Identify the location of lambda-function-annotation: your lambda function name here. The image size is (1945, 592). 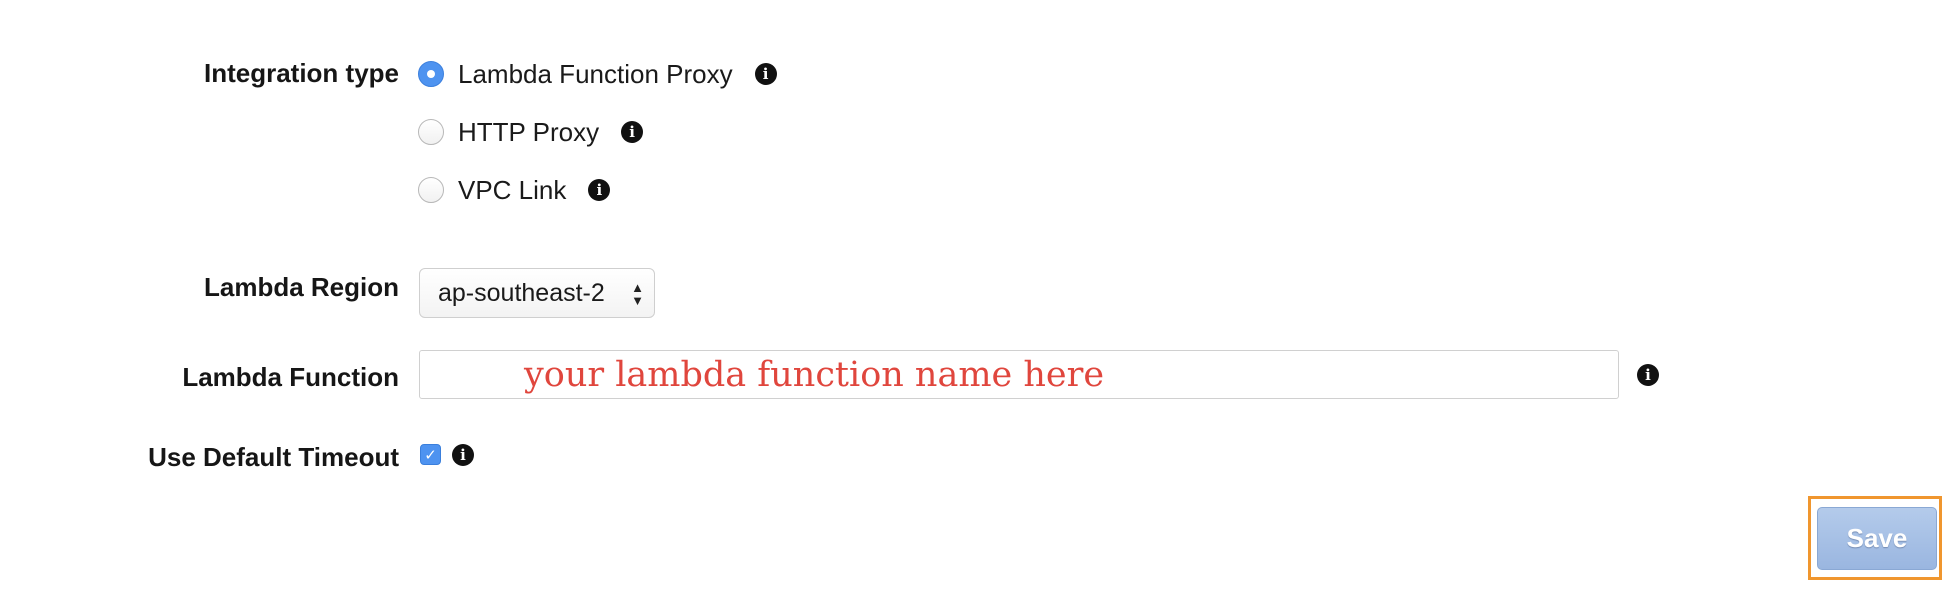
(814, 375).